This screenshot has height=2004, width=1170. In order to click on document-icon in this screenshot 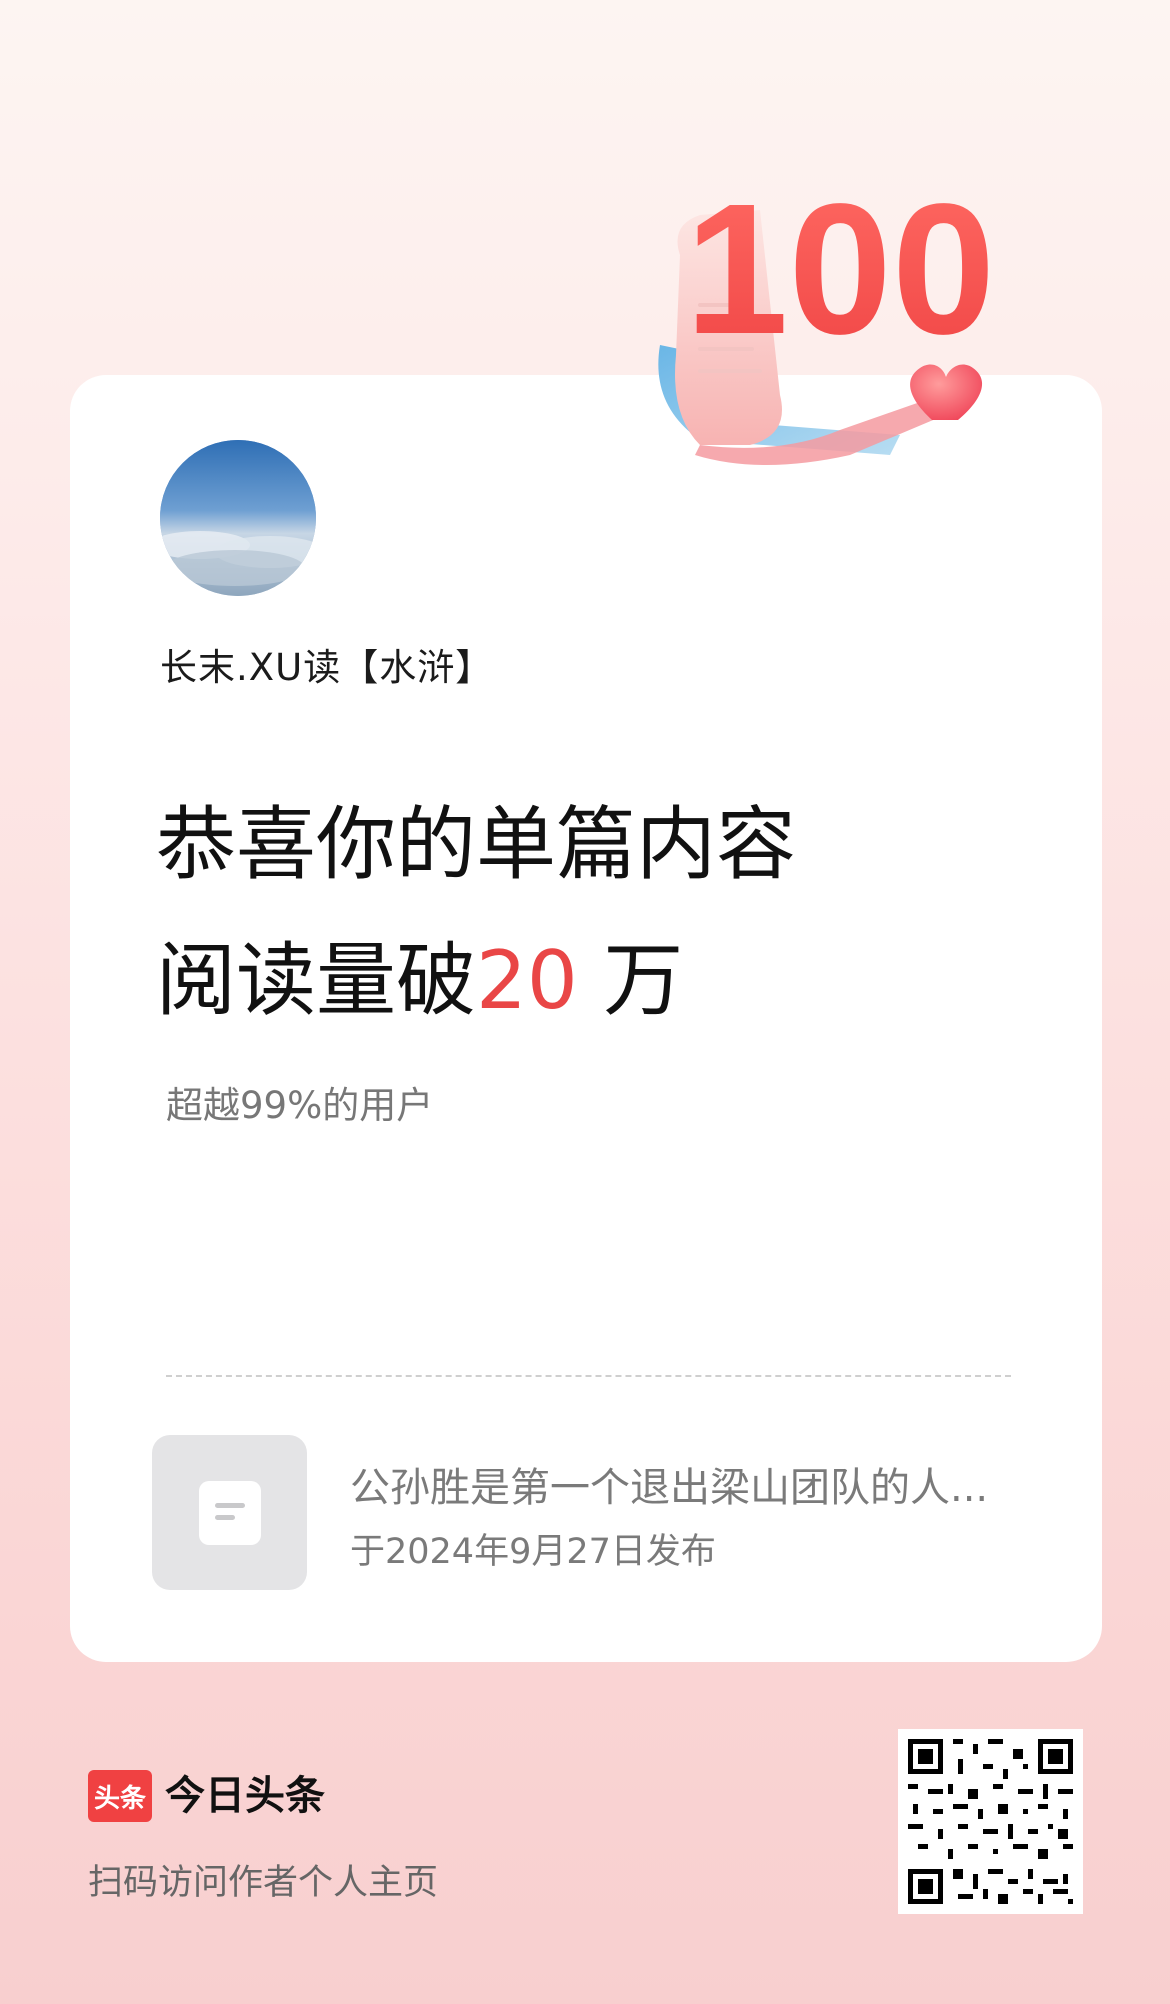, I will do `click(230, 1513)`.